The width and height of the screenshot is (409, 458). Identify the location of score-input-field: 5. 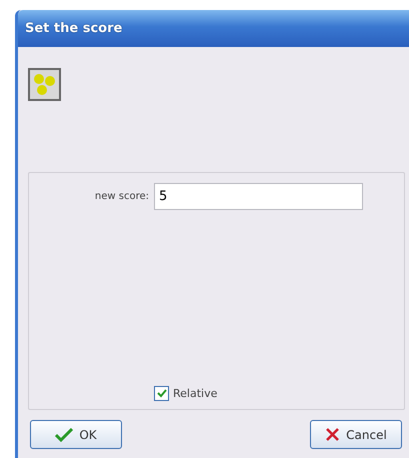
(258, 196).